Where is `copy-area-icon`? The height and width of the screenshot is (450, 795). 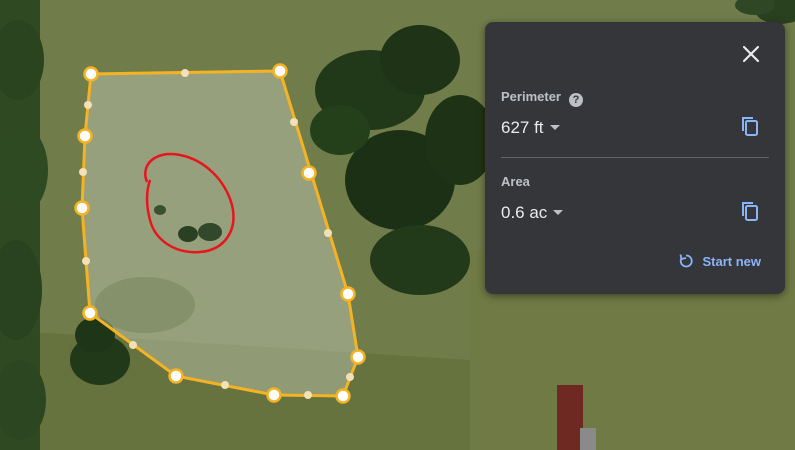 copy-area-icon is located at coordinates (750, 211).